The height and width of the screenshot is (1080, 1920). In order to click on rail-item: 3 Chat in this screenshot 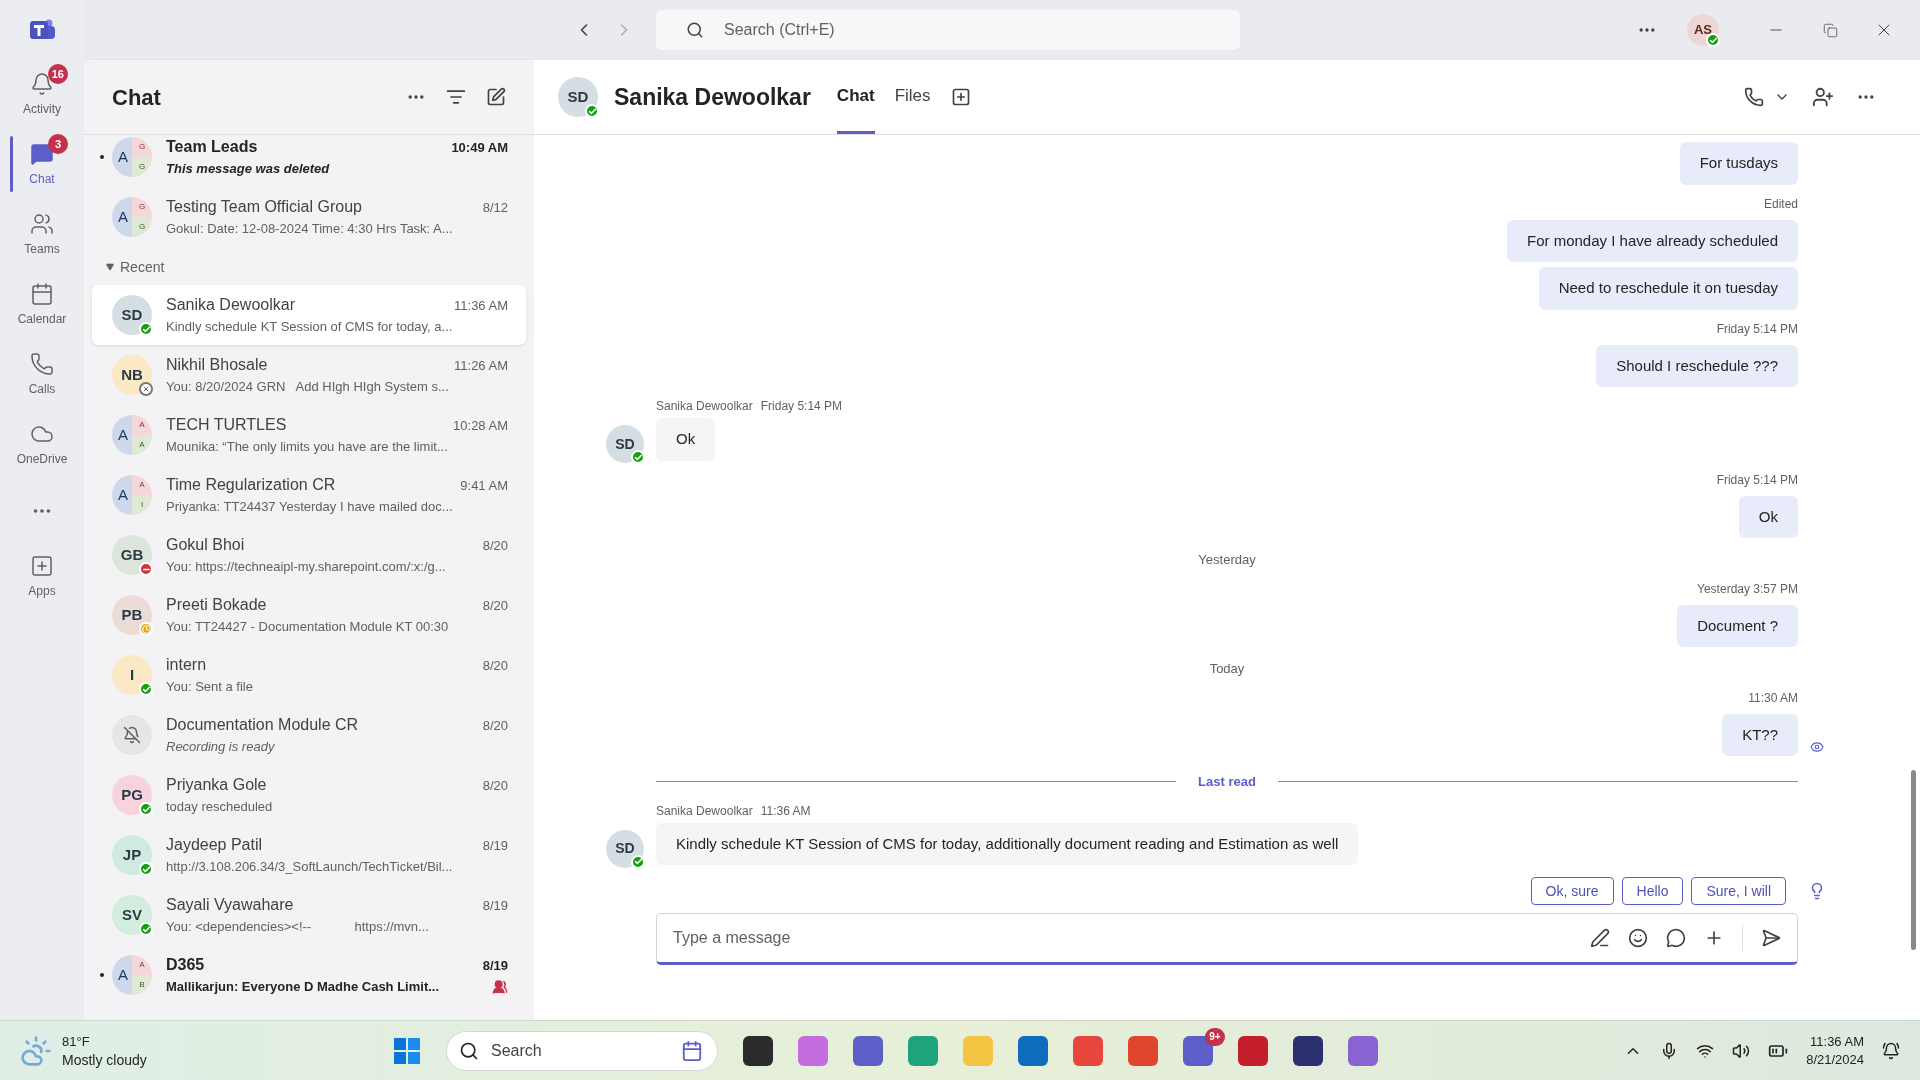, I will do `click(42, 165)`.